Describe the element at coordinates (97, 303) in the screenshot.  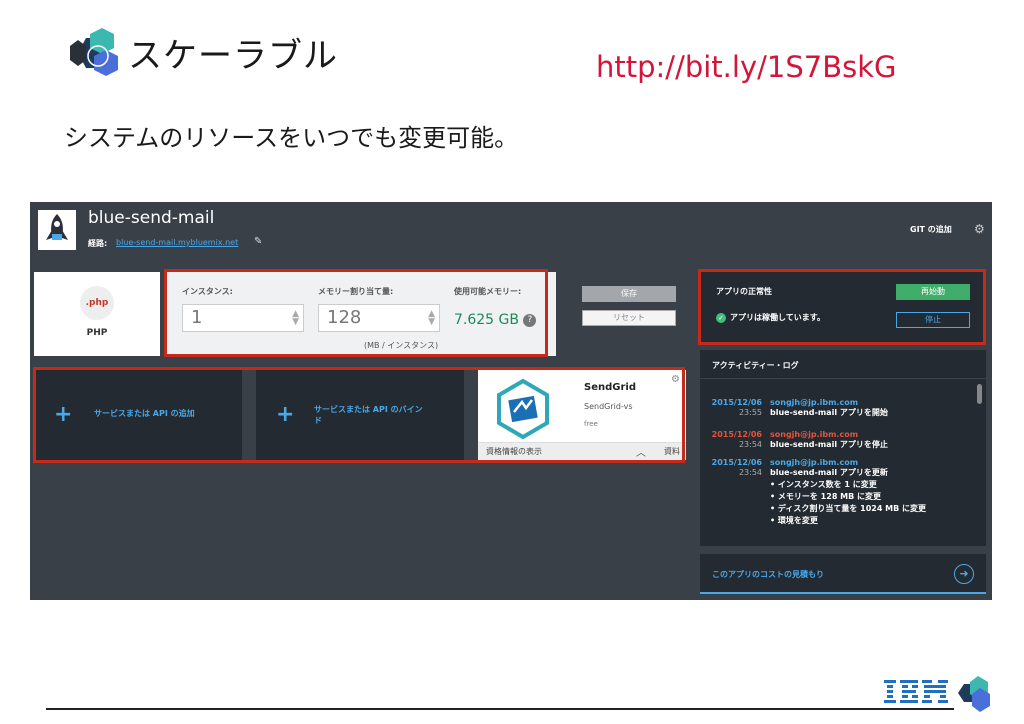
I see `php-icon: .php` at that location.